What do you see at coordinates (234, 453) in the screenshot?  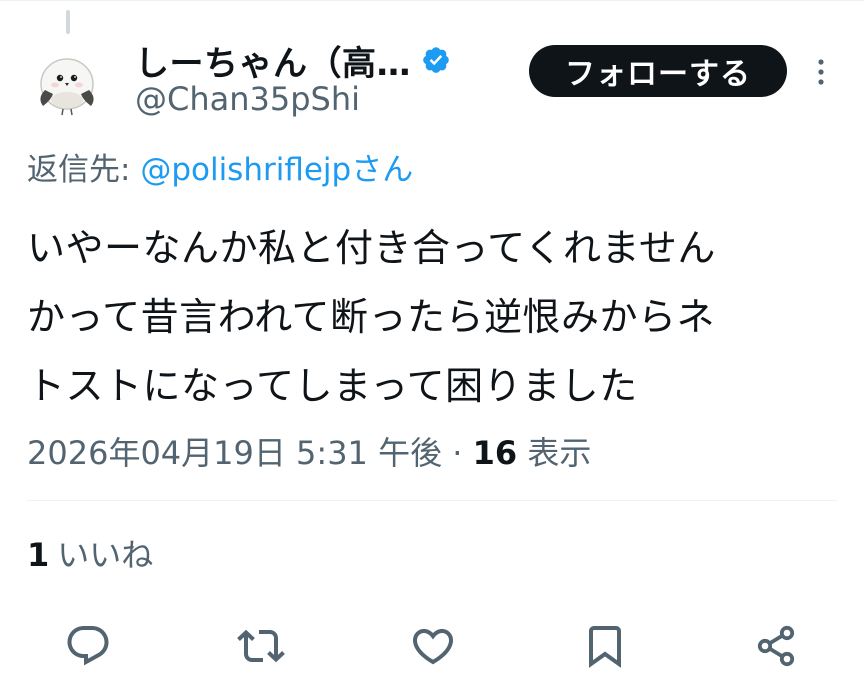 I see `tweet-timestamp: 2026年04月19日 5:31 午後` at bounding box center [234, 453].